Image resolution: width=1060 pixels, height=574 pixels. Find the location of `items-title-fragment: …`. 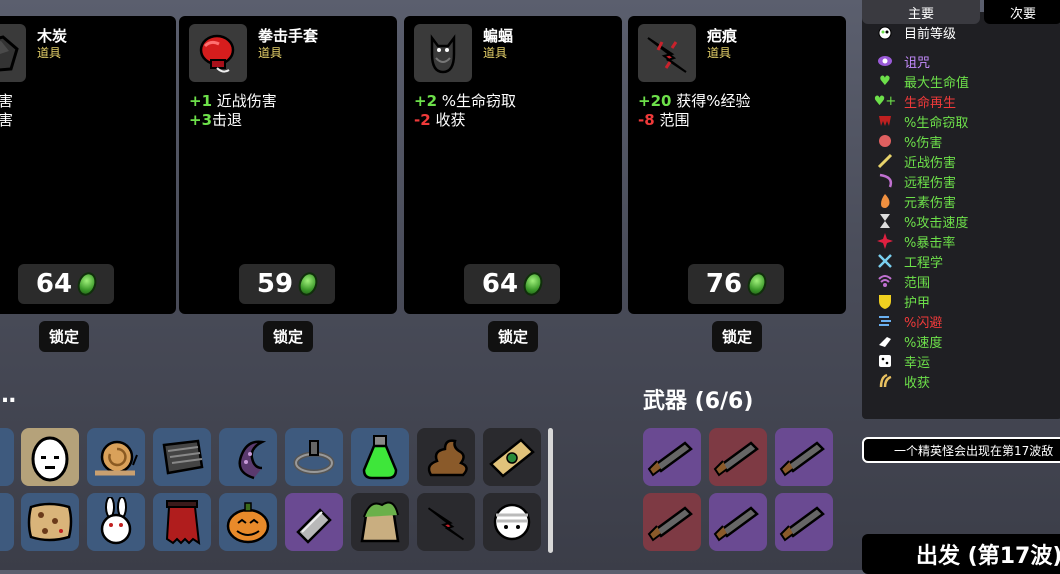

items-title-fragment: … is located at coordinates (8, 395).